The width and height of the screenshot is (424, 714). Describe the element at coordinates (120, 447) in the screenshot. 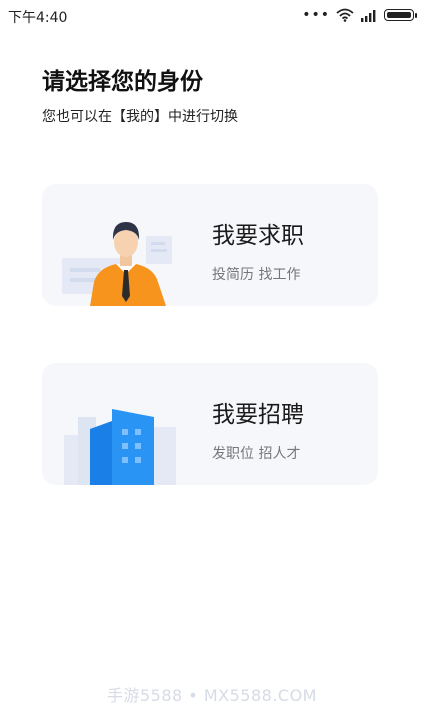

I see `building-illustration` at that location.